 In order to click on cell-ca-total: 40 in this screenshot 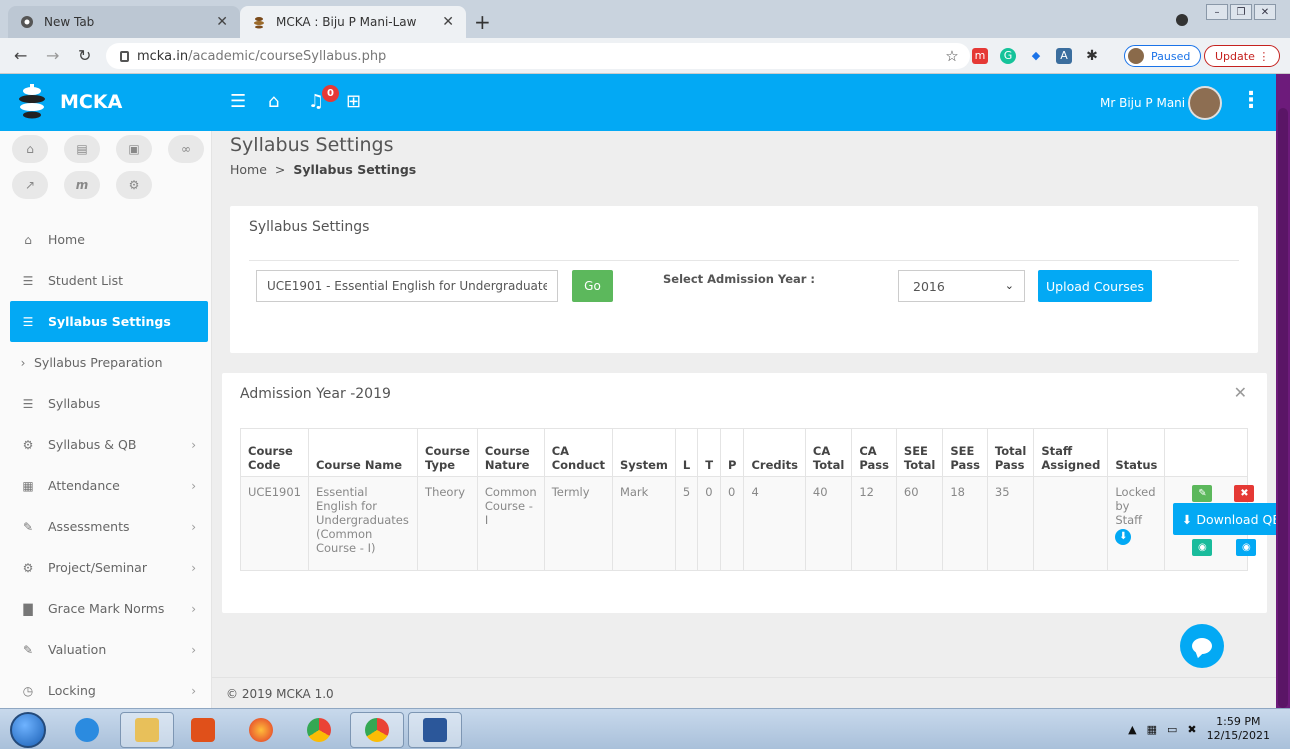, I will do `click(828, 523)`.